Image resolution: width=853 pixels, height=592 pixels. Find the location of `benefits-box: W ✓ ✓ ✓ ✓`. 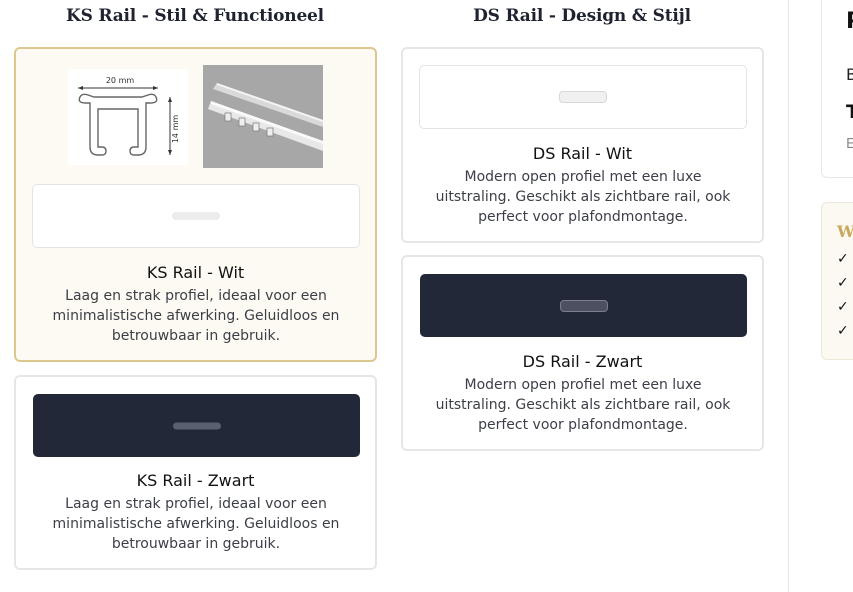

benefits-box: W ✓ ✓ ✓ ✓ is located at coordinates (837, 281).